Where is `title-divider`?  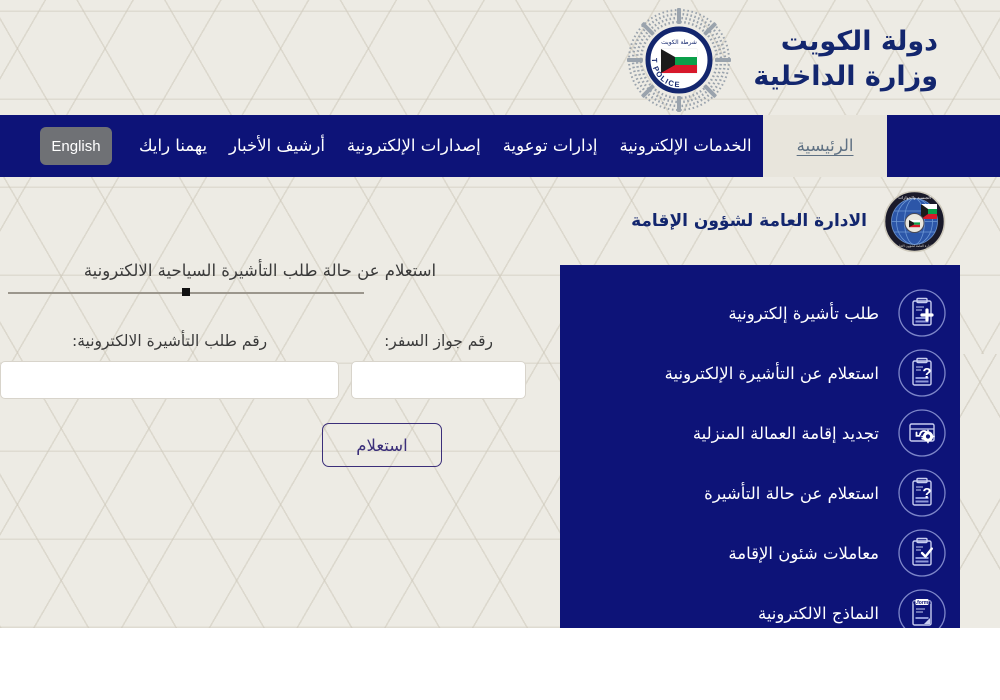
title-divider is located at coordinates (186, 293).